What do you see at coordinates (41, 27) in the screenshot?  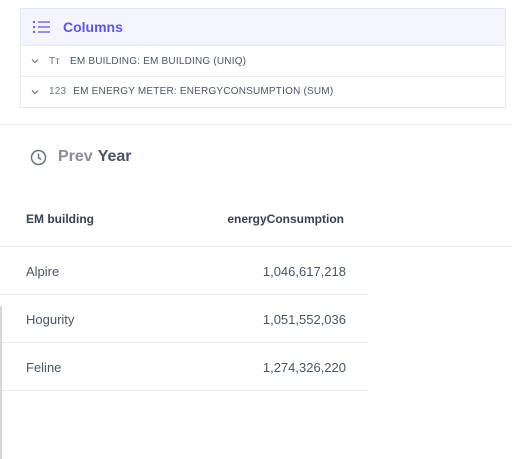 I see `list-icon` at bounding box center [41, 27].